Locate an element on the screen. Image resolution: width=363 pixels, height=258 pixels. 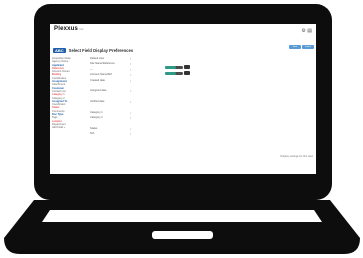
app-logo-text: Plexxus is located at coordinates (66, 29).